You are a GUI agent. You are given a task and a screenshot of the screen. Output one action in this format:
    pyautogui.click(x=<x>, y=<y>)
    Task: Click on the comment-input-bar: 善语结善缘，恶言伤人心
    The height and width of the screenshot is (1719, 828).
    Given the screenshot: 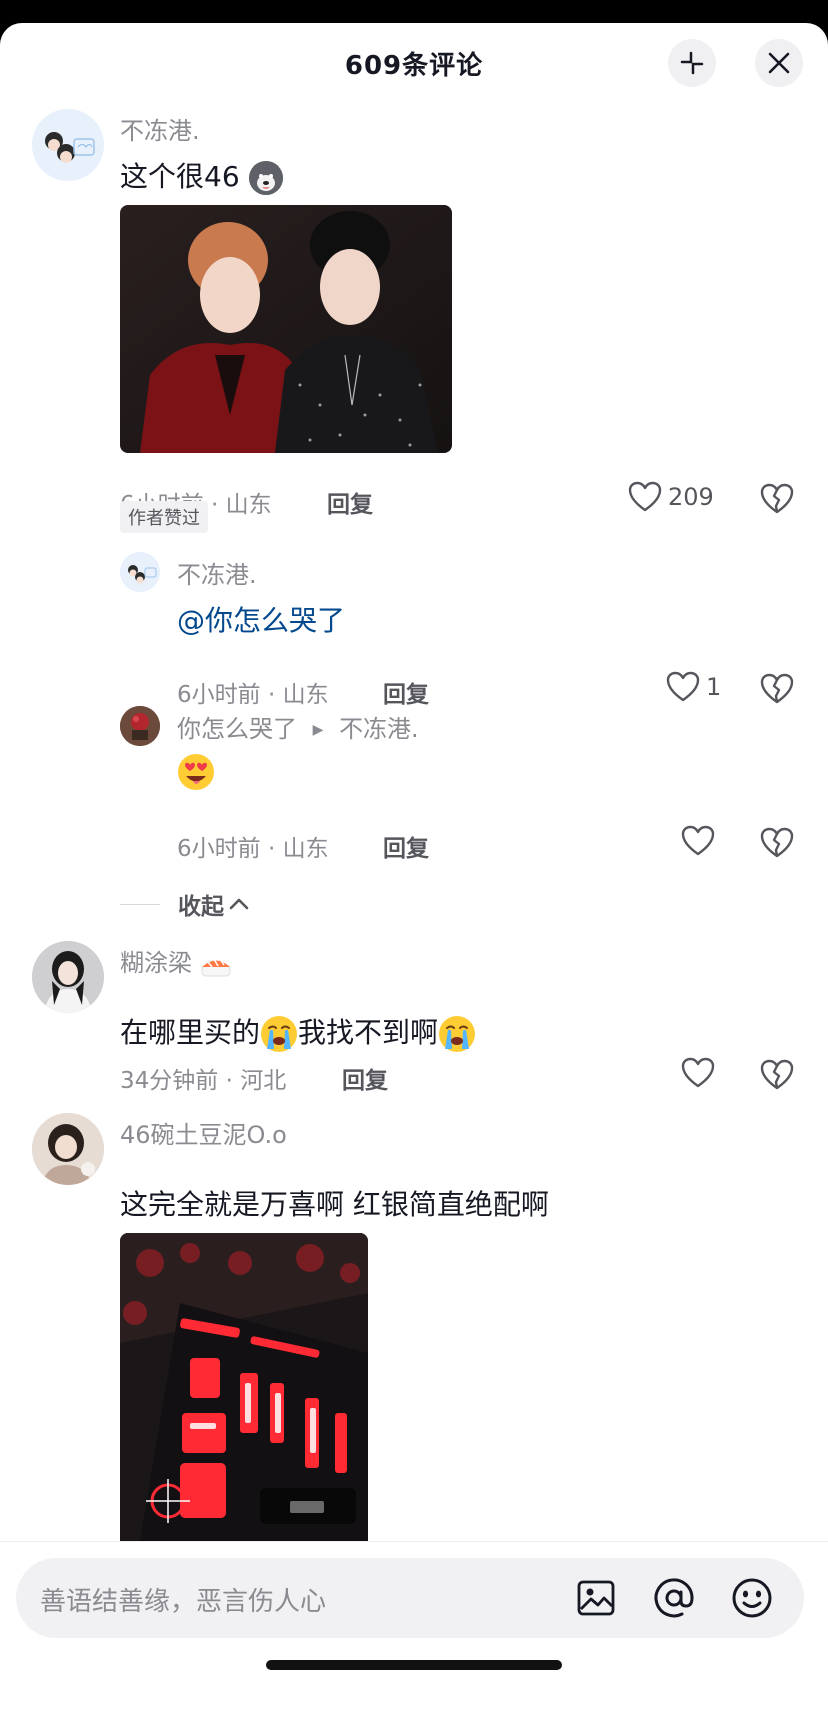 What is the action you would take?
    pyautogui.click(x=414, y=1630)
    